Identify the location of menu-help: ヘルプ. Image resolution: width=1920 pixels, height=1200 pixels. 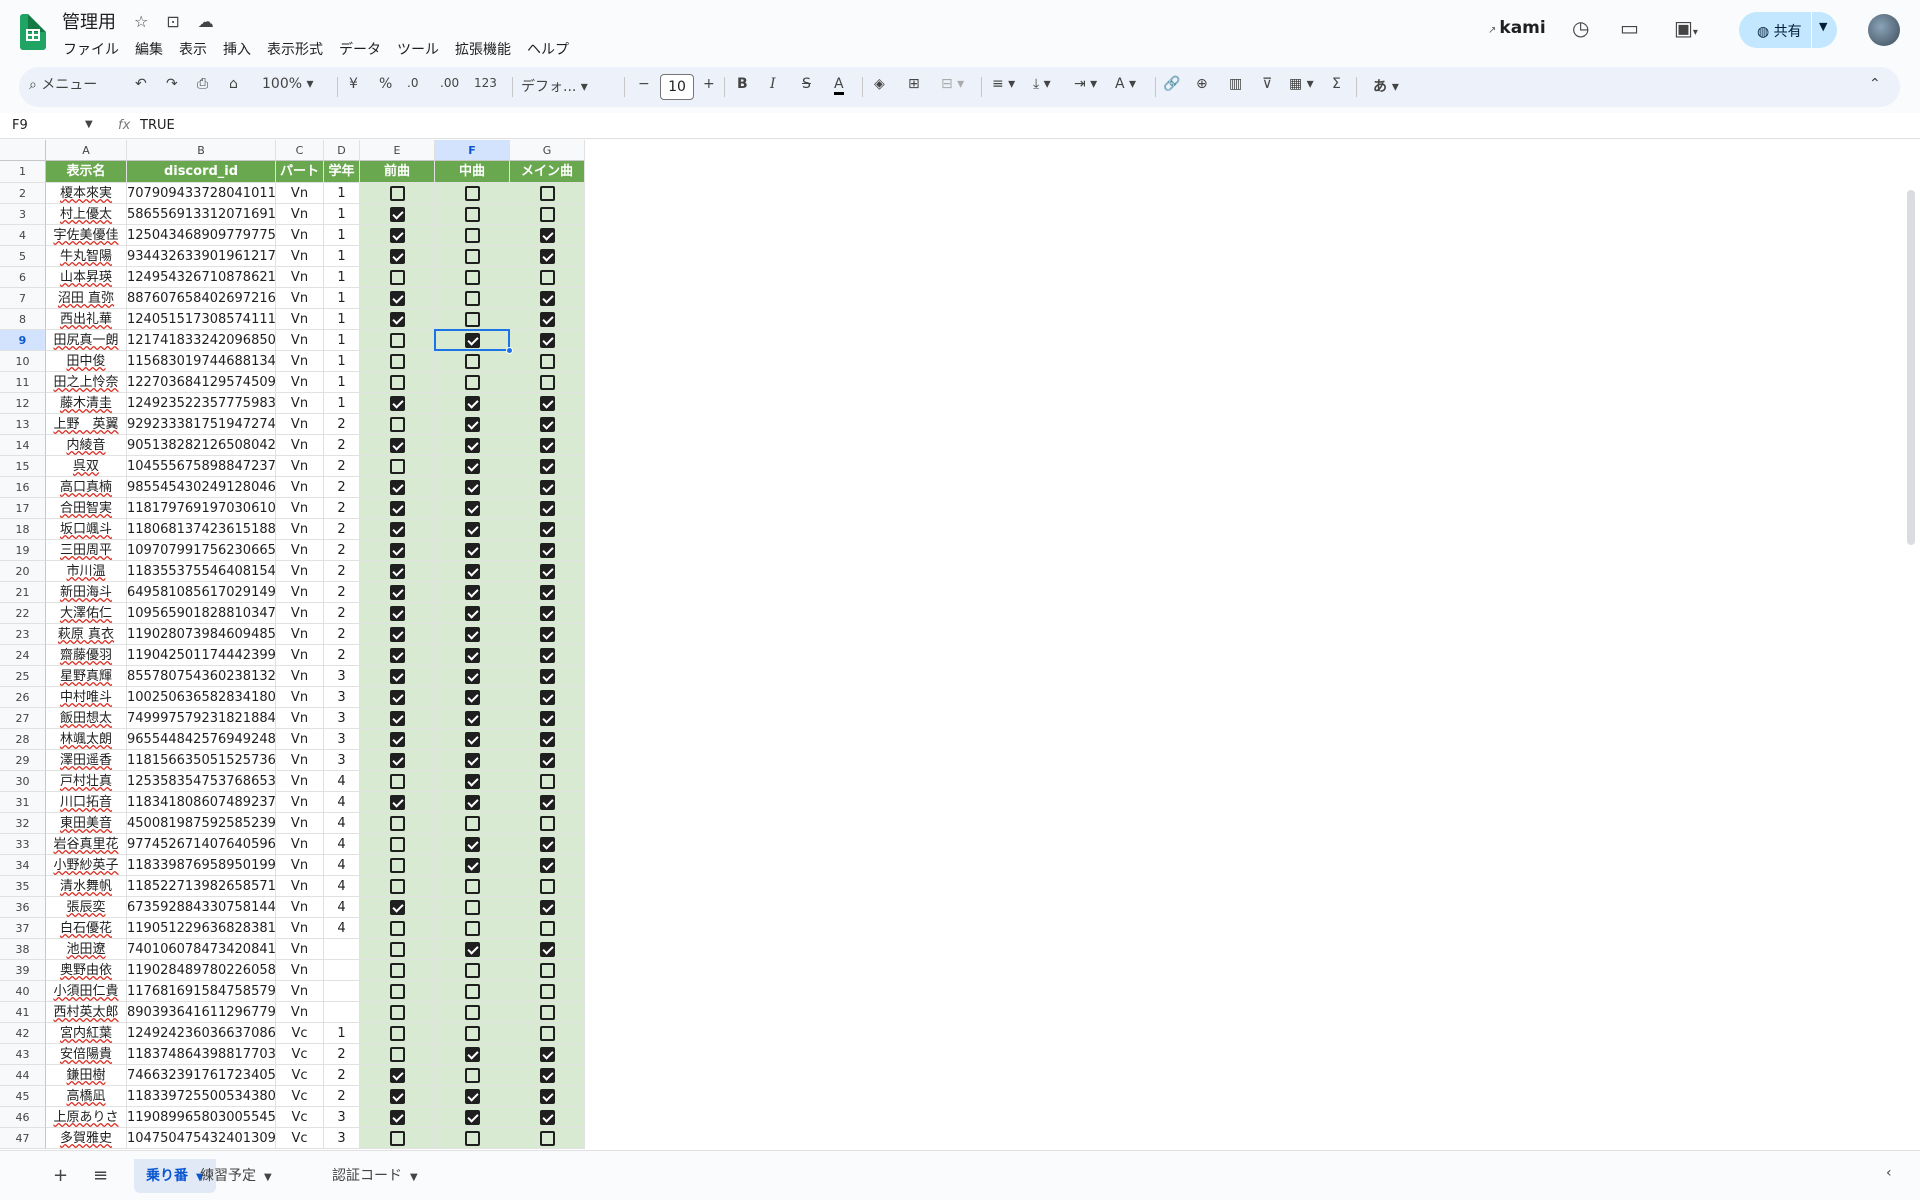
(548, 49).